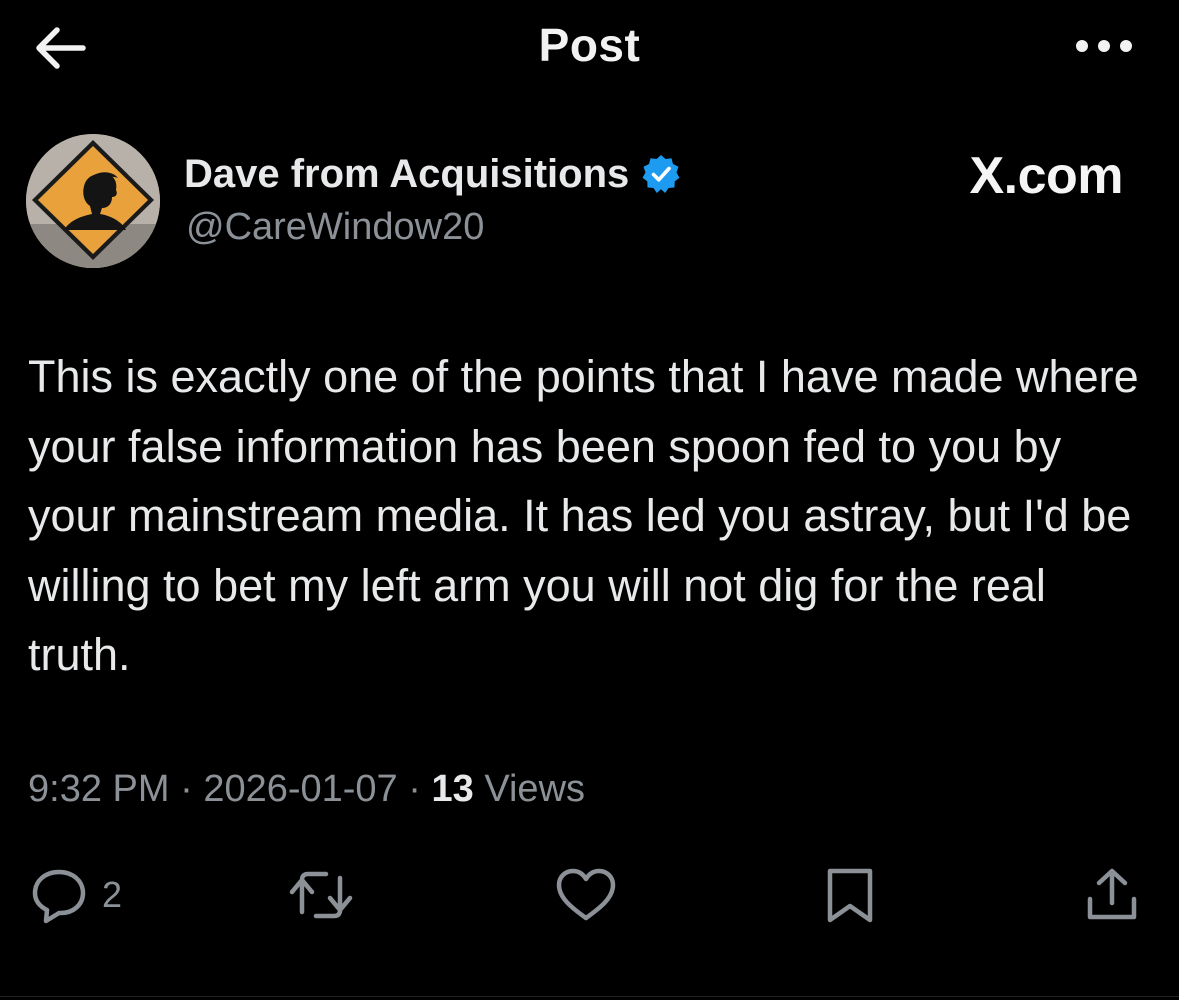 This screenshot has width=1179, height=1000. Describe the element at coordinates (99, 789) in the screenshot. I see `post-time: 9:32 PM` at that location.